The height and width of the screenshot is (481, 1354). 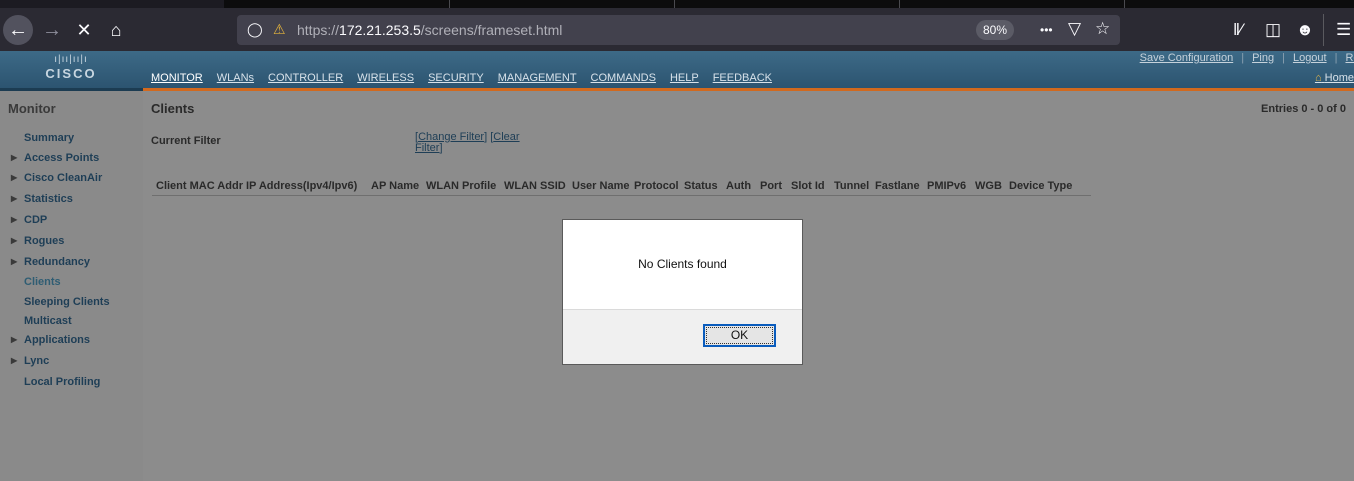 I want to click on column-header: Tunnel, so click(x=851, y=186).